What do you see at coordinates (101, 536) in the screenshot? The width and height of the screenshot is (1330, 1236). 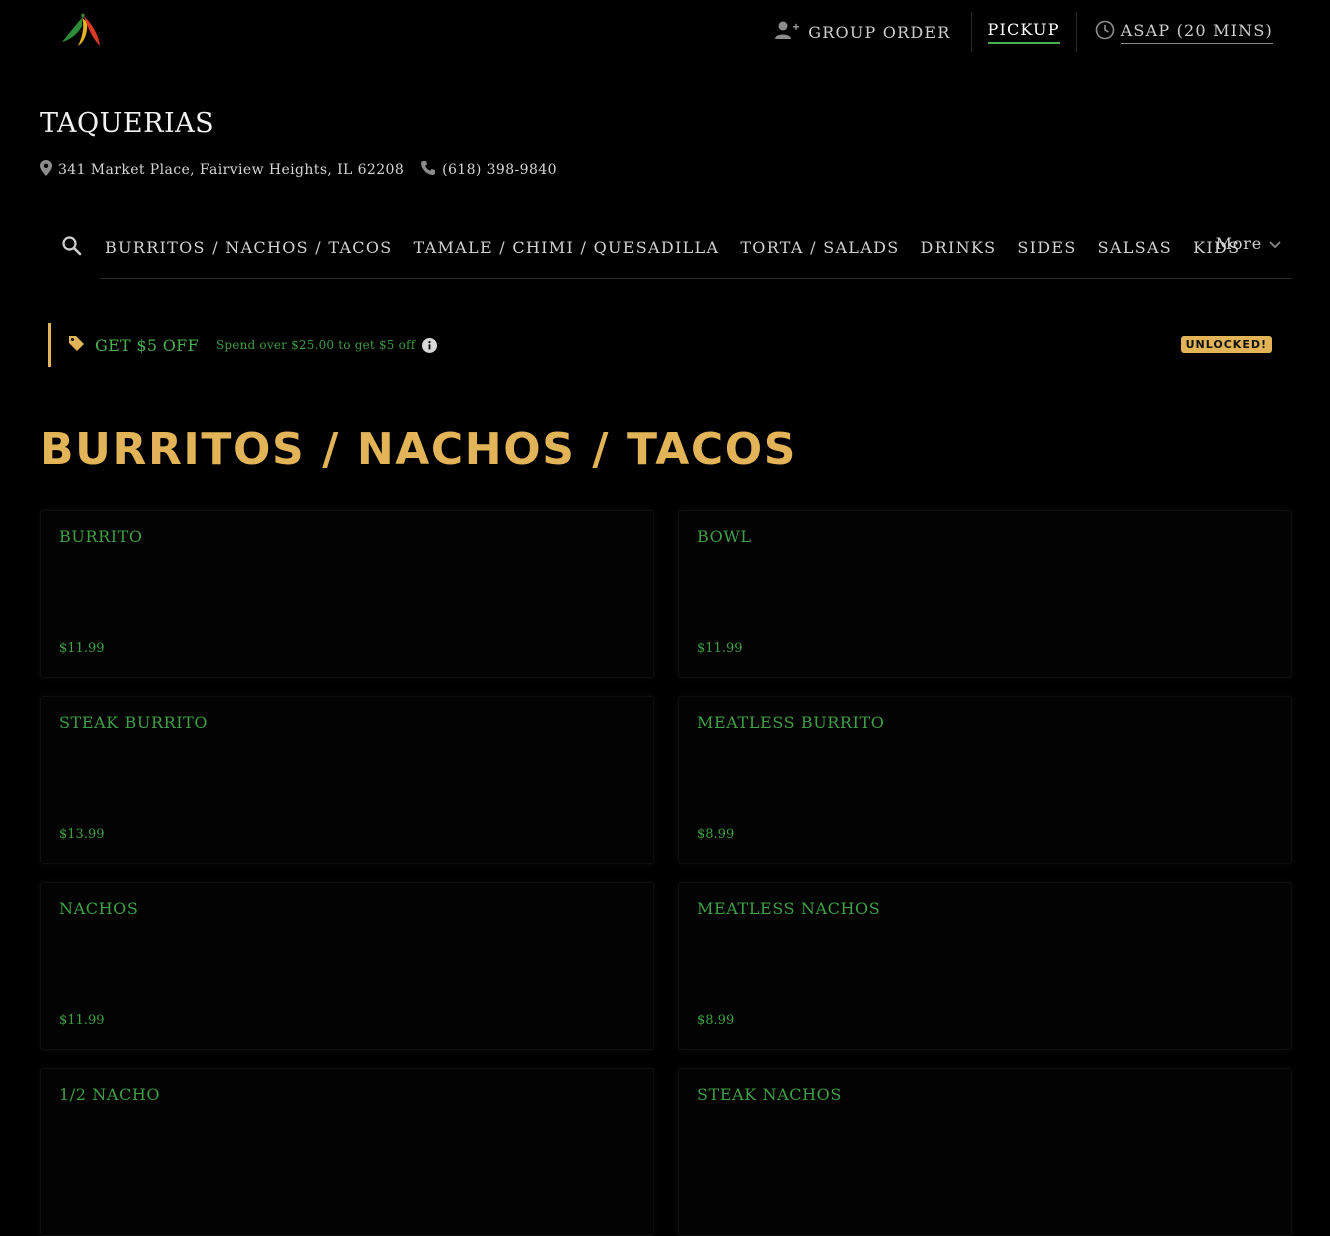 I see `item-name: BURRITO` at bounding box center [101, 536].